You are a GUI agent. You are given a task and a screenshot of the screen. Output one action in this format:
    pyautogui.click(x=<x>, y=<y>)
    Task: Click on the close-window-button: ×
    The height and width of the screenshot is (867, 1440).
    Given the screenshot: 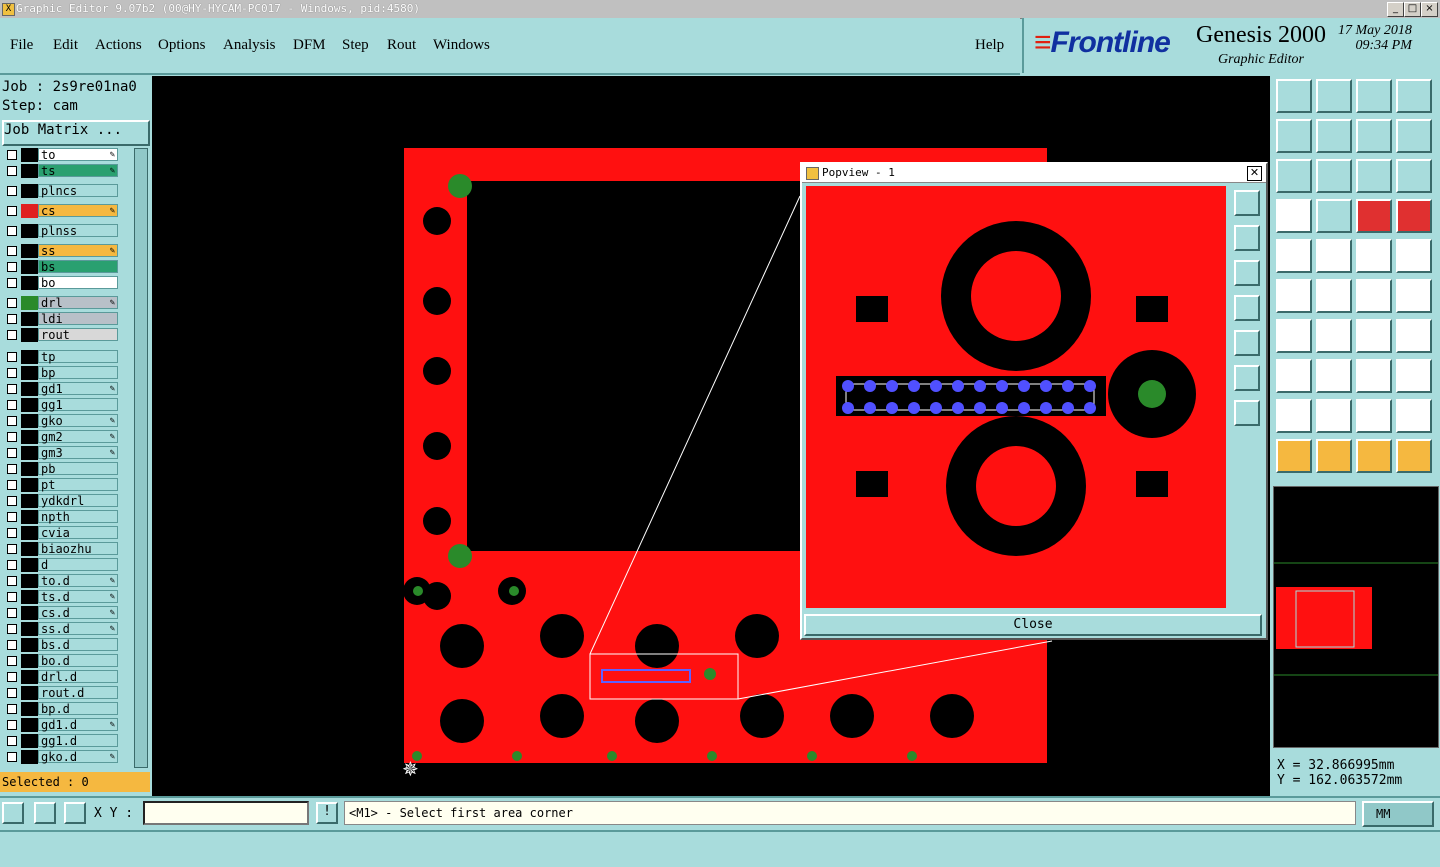 What is the action you would take?
    pyautogui.click(x=1429, y=9)
    